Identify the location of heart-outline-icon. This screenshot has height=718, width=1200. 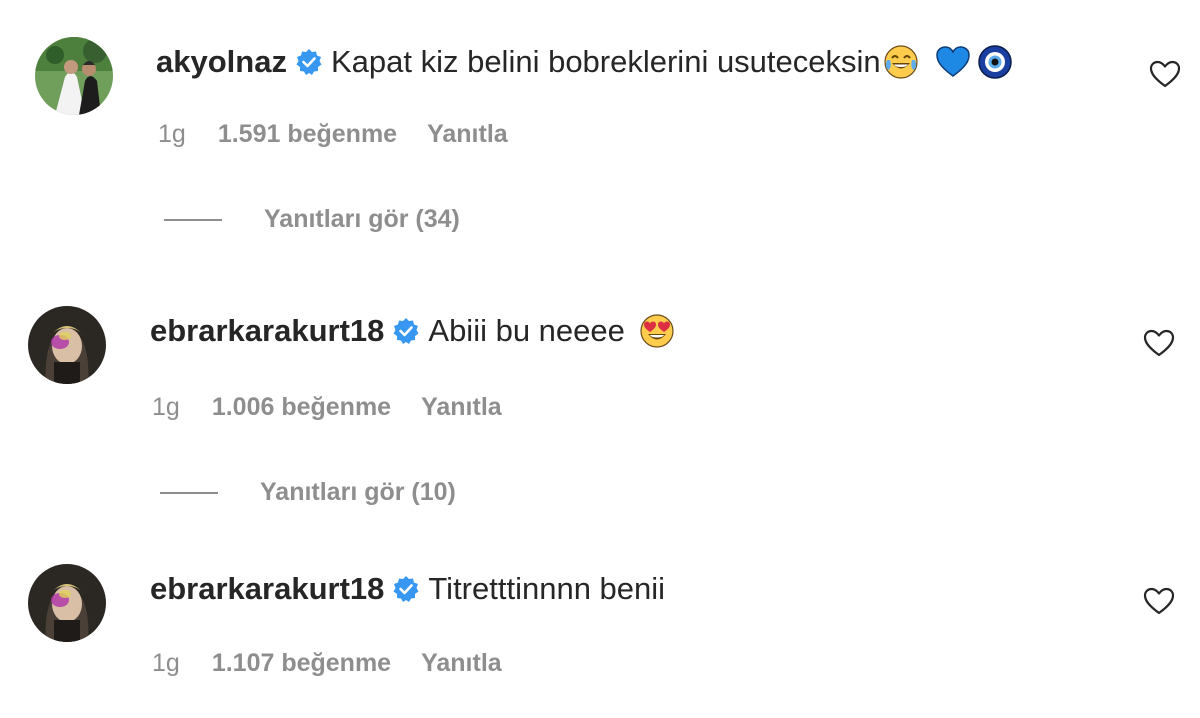
(1159, 601).